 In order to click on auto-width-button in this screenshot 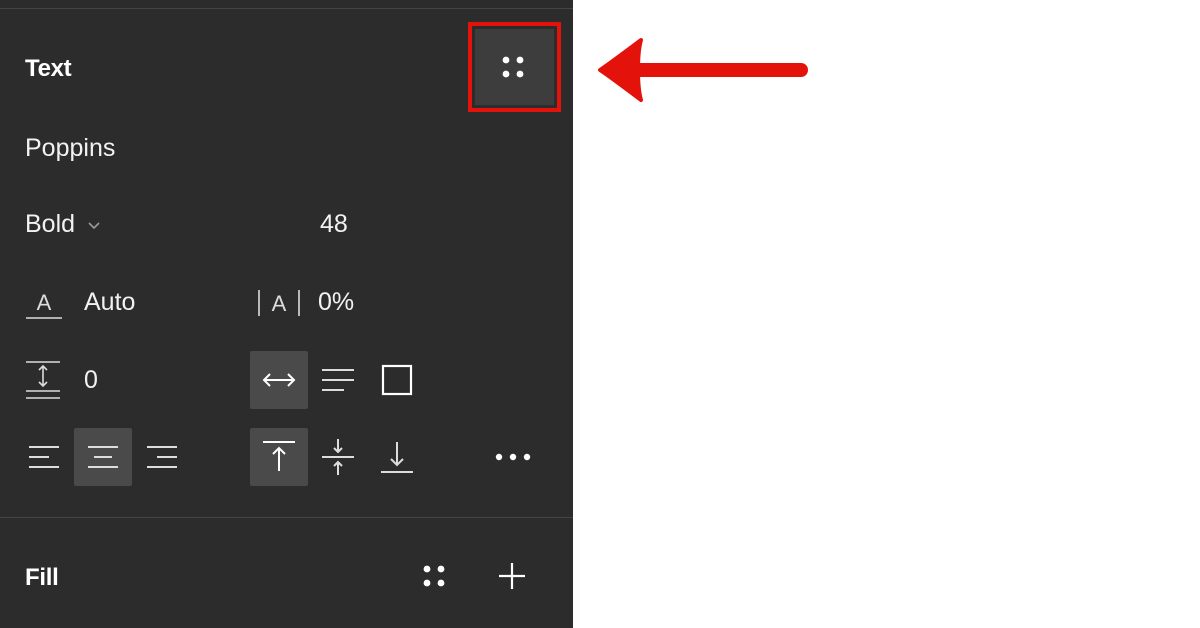, I will do `click(279, 380)`.